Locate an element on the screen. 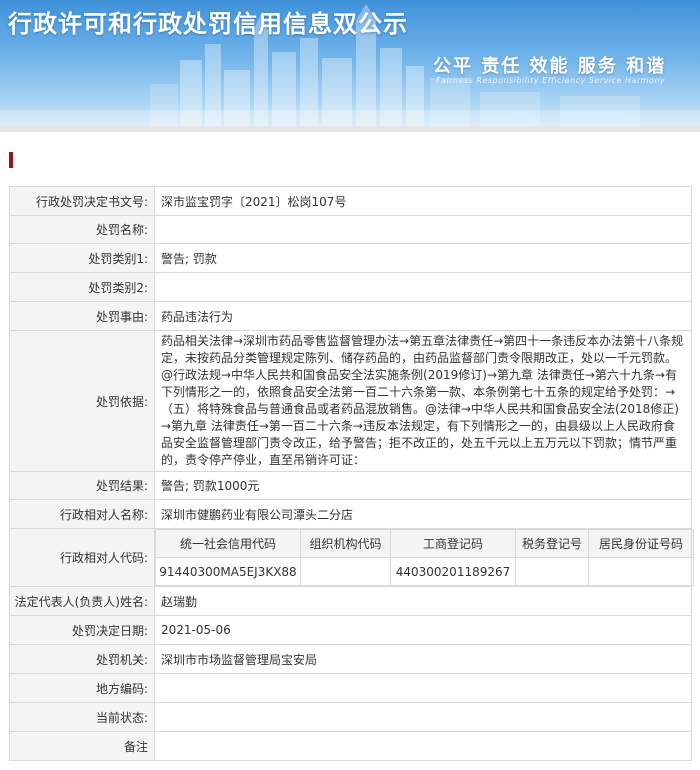 This screenshot has height=770, width=700. decision-date-value: 2021-05-06 is located at coordinates (423, 630).